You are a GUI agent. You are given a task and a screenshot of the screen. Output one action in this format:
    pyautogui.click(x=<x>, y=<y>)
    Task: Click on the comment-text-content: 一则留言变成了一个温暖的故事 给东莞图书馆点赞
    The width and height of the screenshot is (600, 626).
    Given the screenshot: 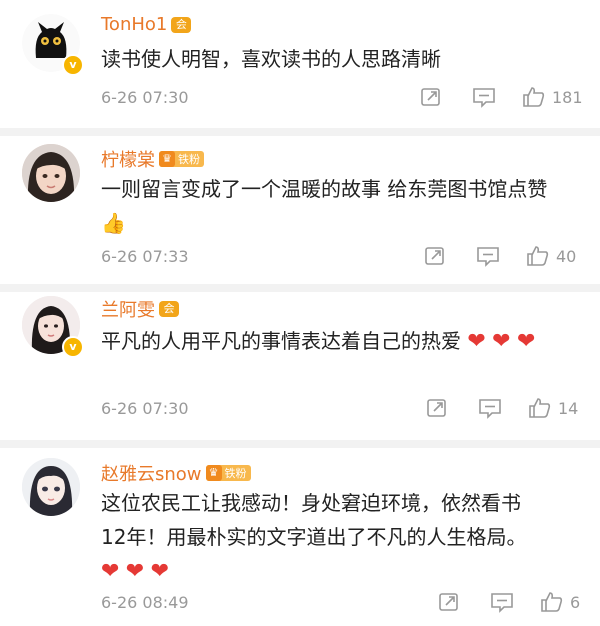 What is the action you would take?
    pyautogui.click(x=324, y=189)
    